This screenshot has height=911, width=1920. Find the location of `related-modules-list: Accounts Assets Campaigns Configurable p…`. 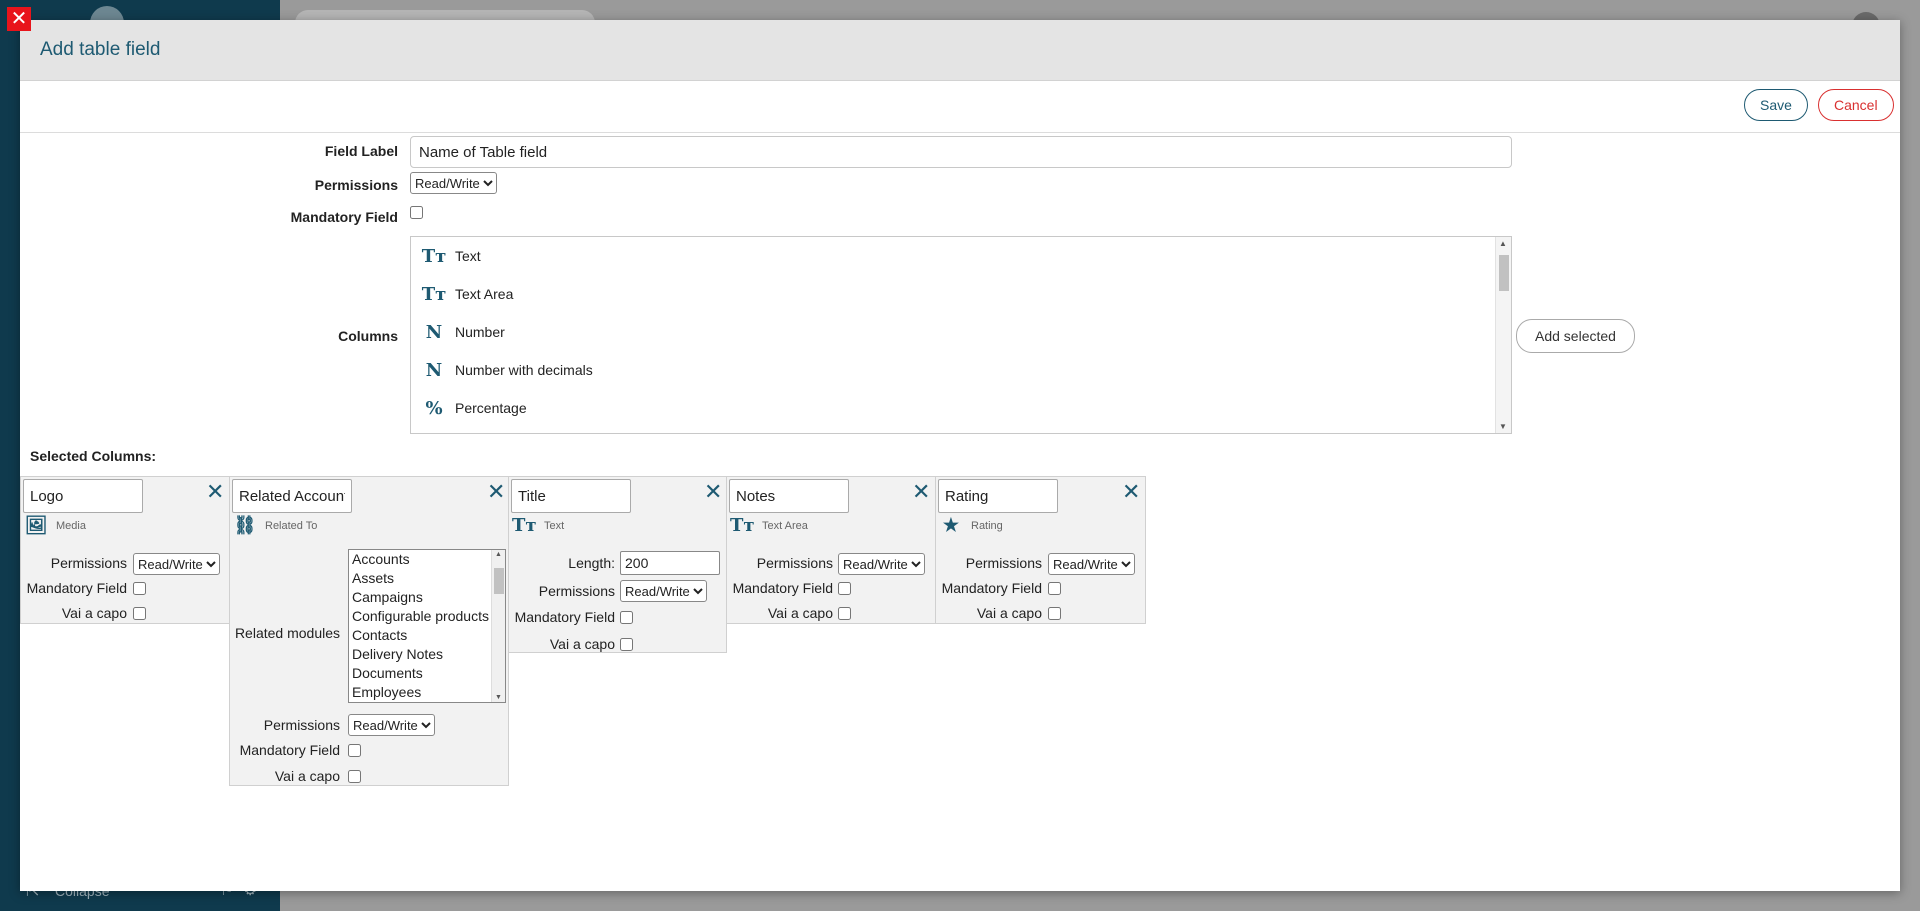

related-modules-list: Accounts Assets Campaigns Configurable p… is located at coordinates (427, 626).